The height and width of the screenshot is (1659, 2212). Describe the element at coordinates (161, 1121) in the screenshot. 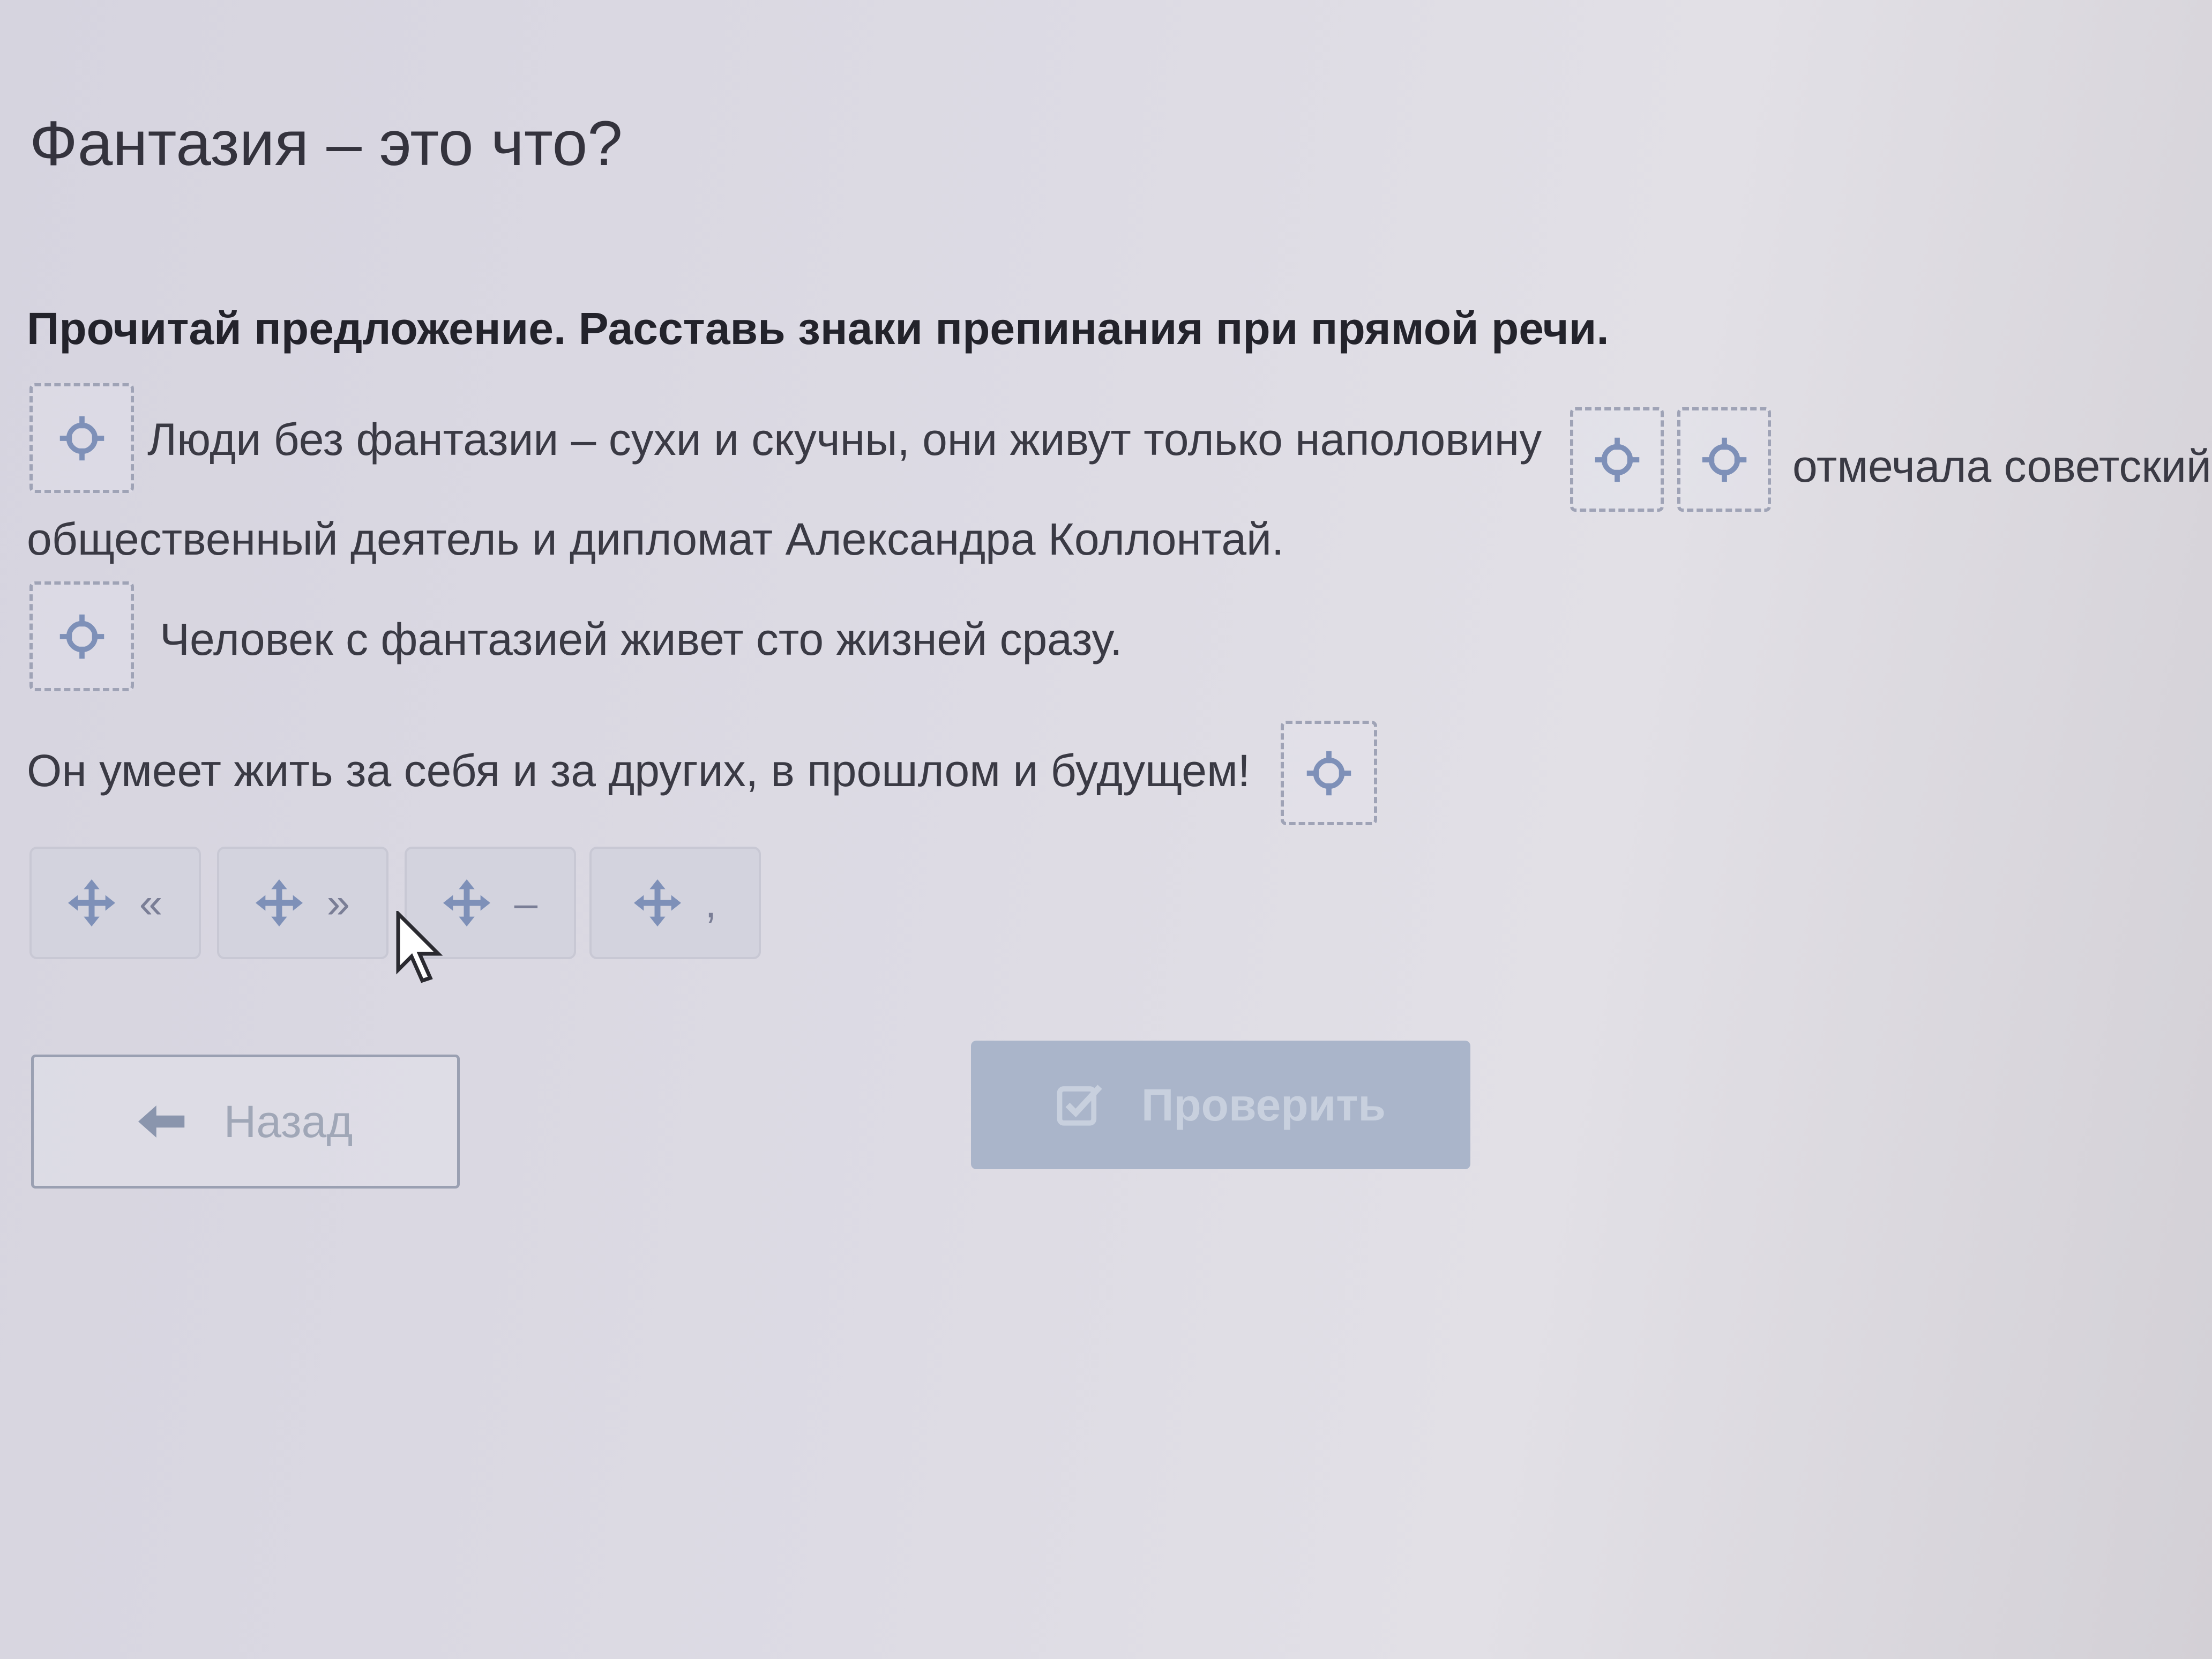

I see `arrow-left-icon` at that location.